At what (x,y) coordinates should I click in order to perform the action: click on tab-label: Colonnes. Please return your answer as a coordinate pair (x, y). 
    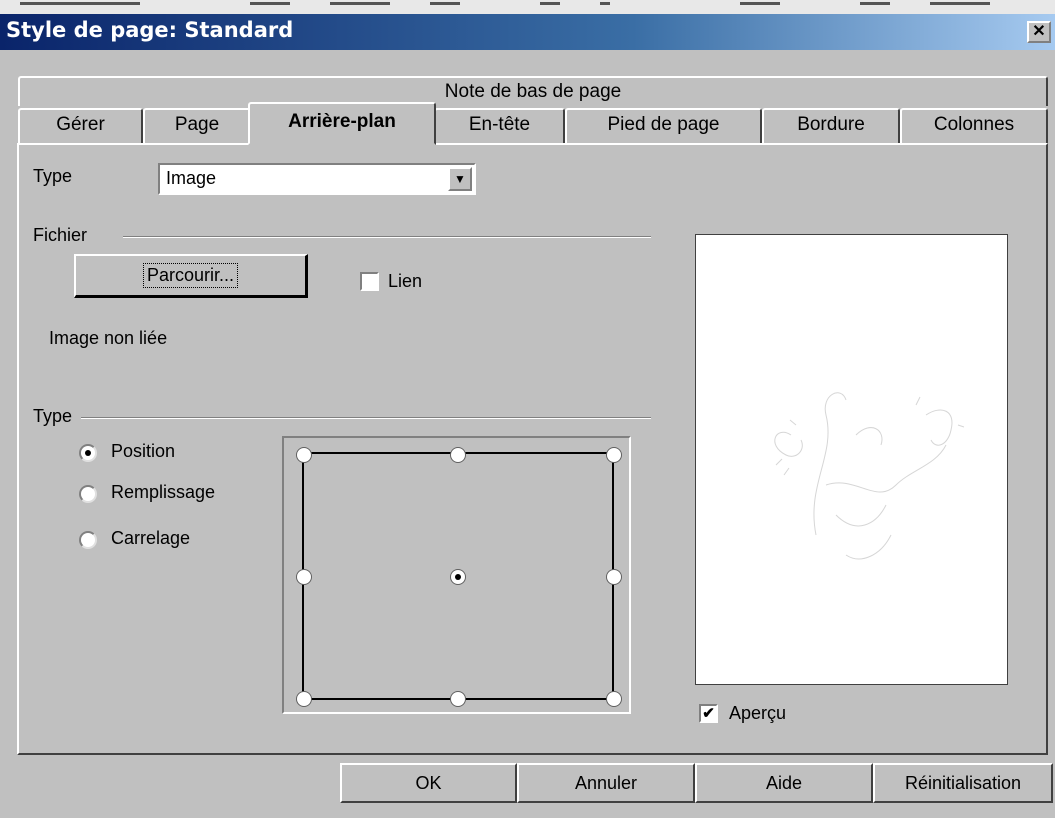
    Looking at the image, I should click on (974, 124).